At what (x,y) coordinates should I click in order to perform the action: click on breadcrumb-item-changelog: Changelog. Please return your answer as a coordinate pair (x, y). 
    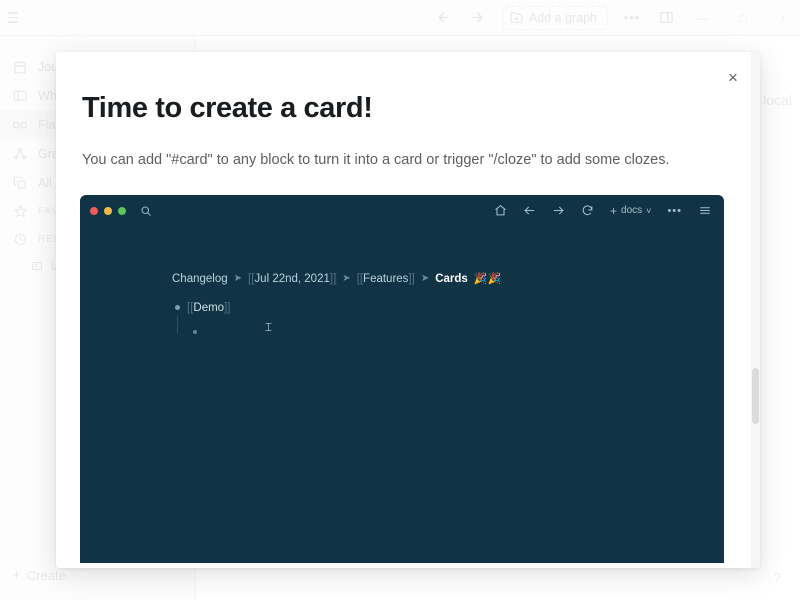
    Looking at the image, I should click on (200, 279).